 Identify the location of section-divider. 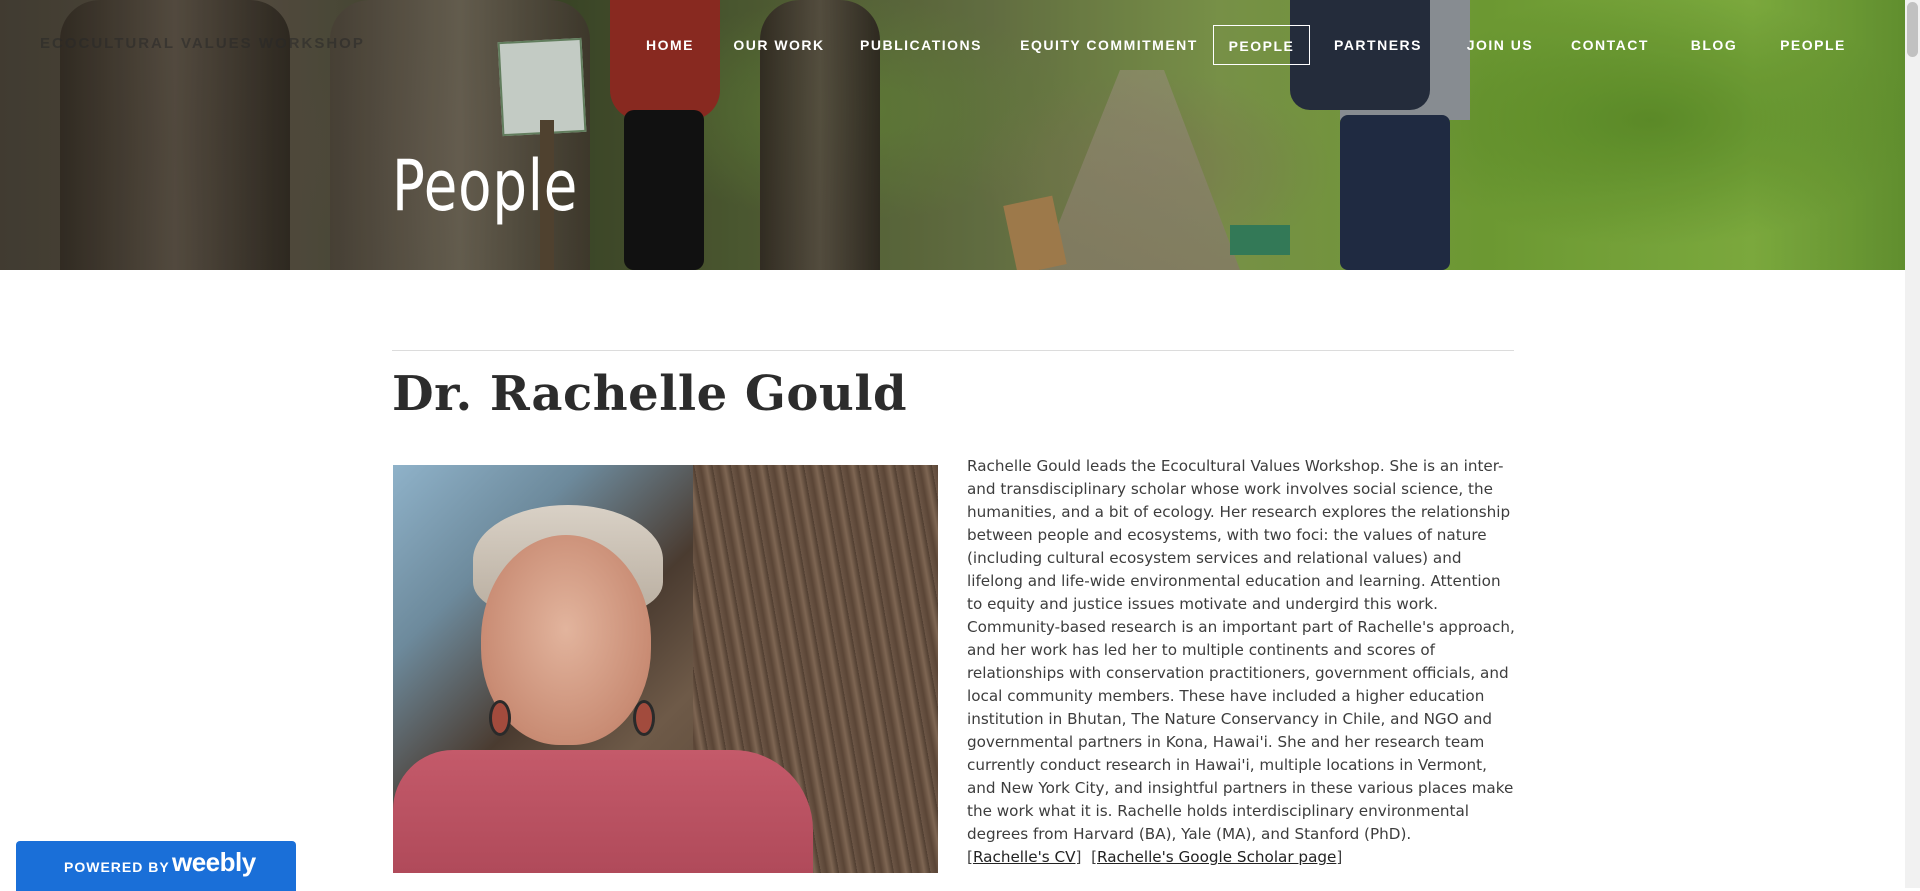
(953, 350).